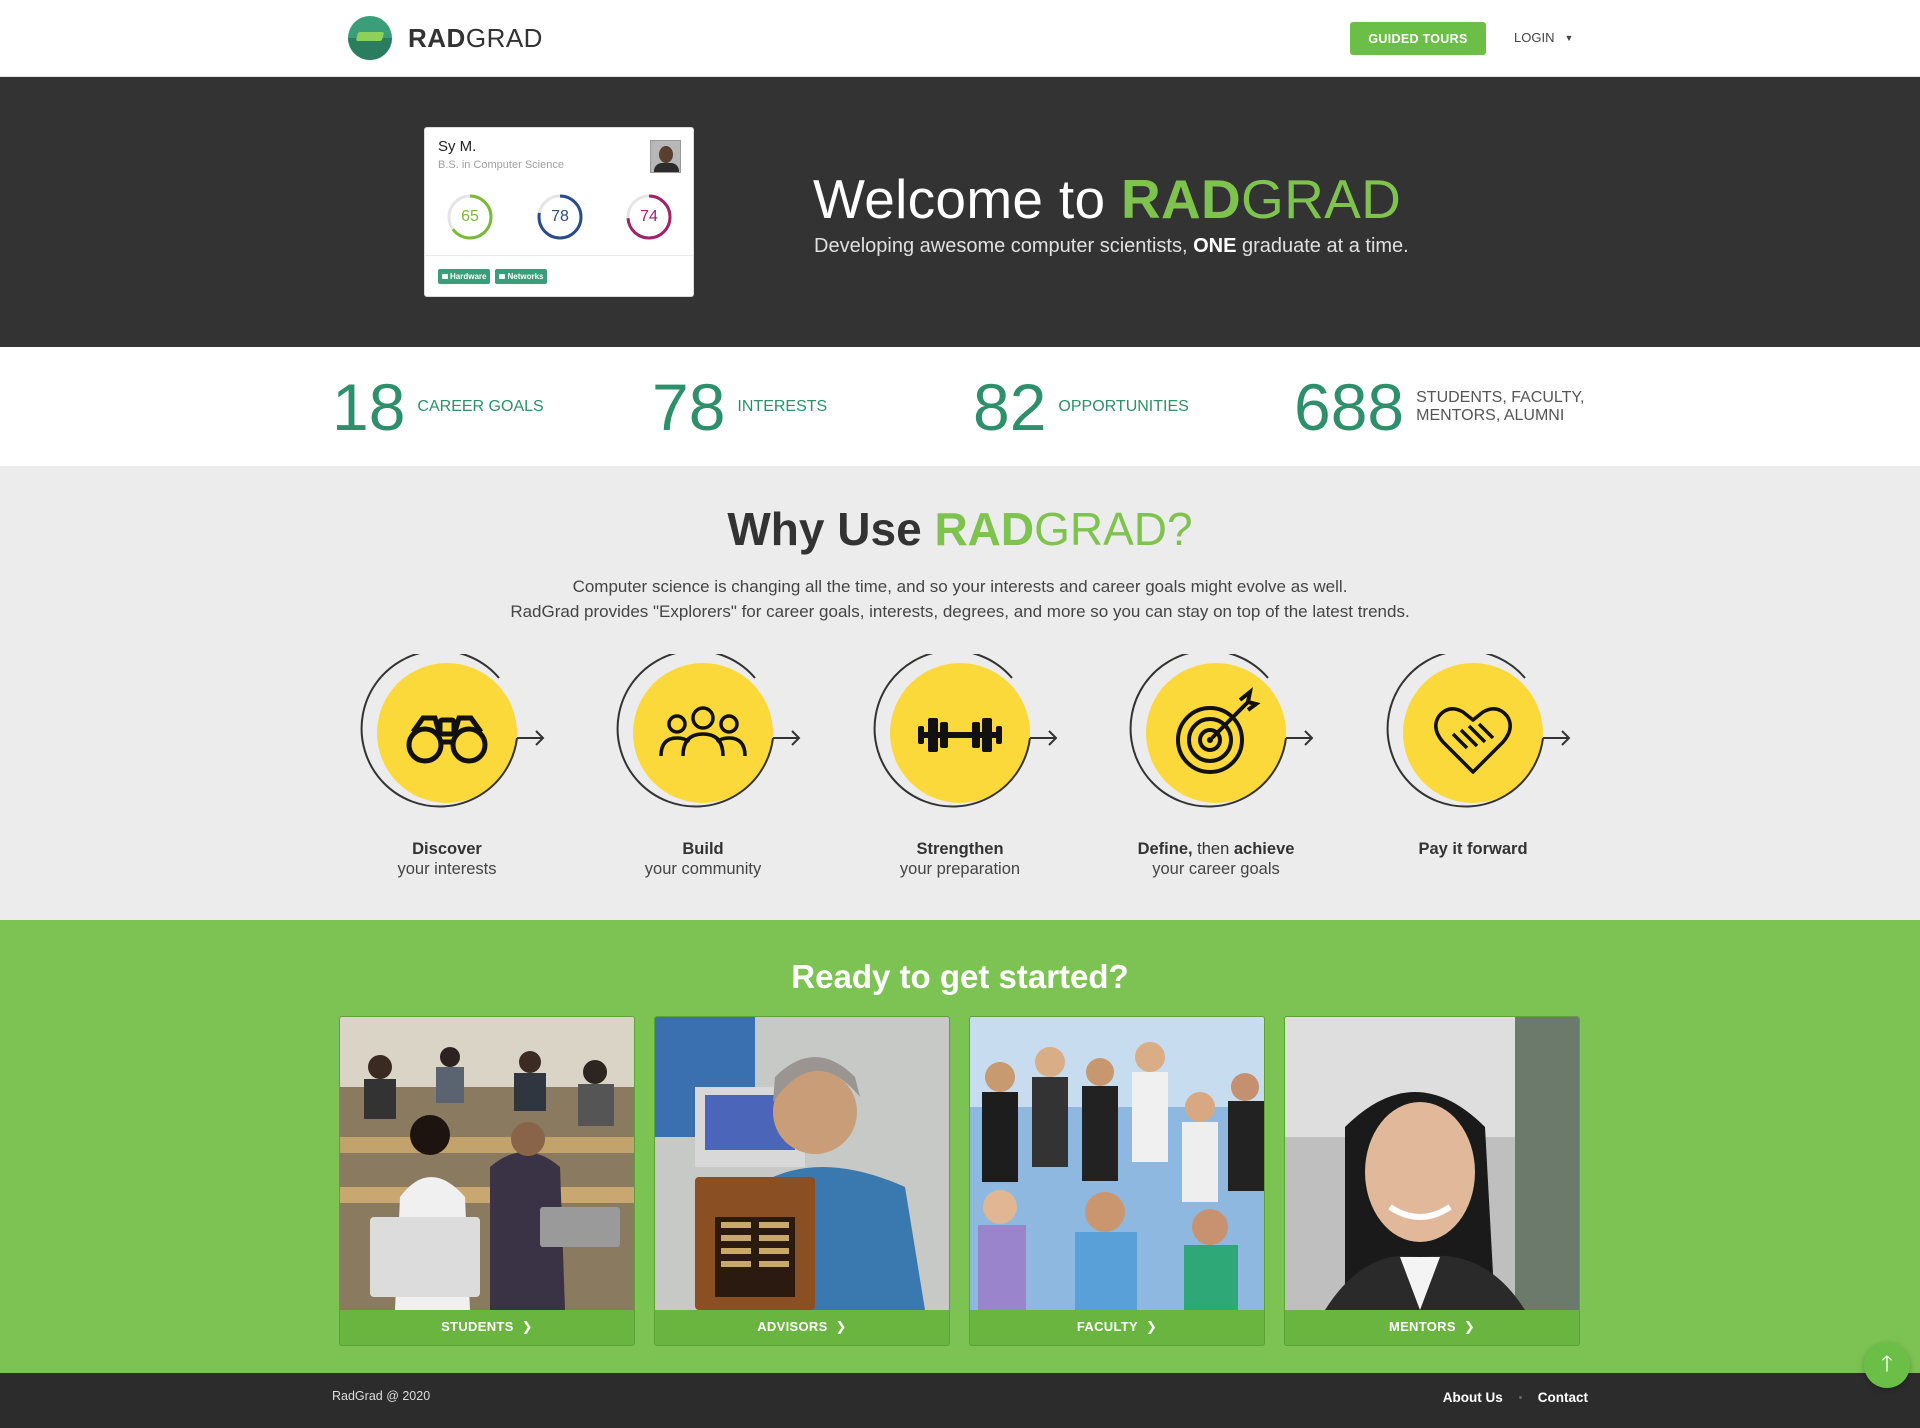  I want to click on feature-title: Discover, so click(447, 849).